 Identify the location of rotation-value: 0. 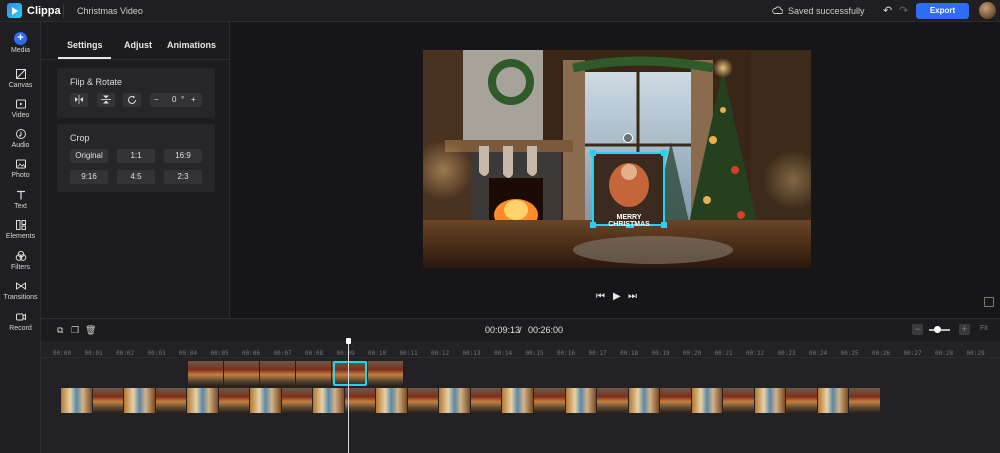
(174, 100).